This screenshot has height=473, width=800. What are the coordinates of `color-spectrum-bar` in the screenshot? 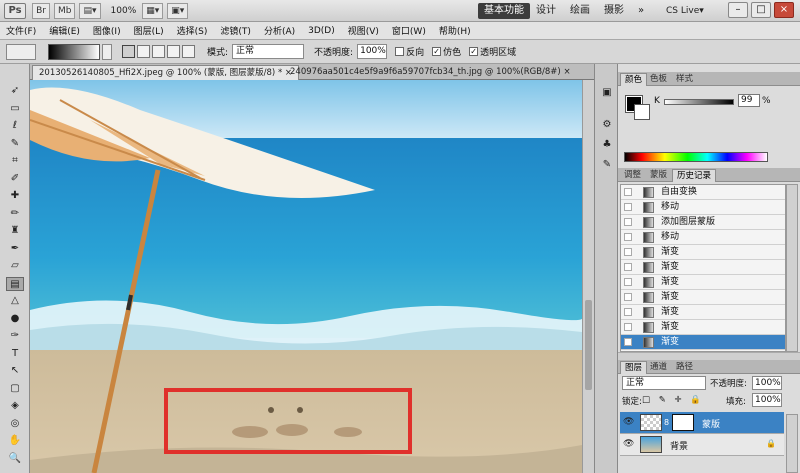 It's located at (696, 157).